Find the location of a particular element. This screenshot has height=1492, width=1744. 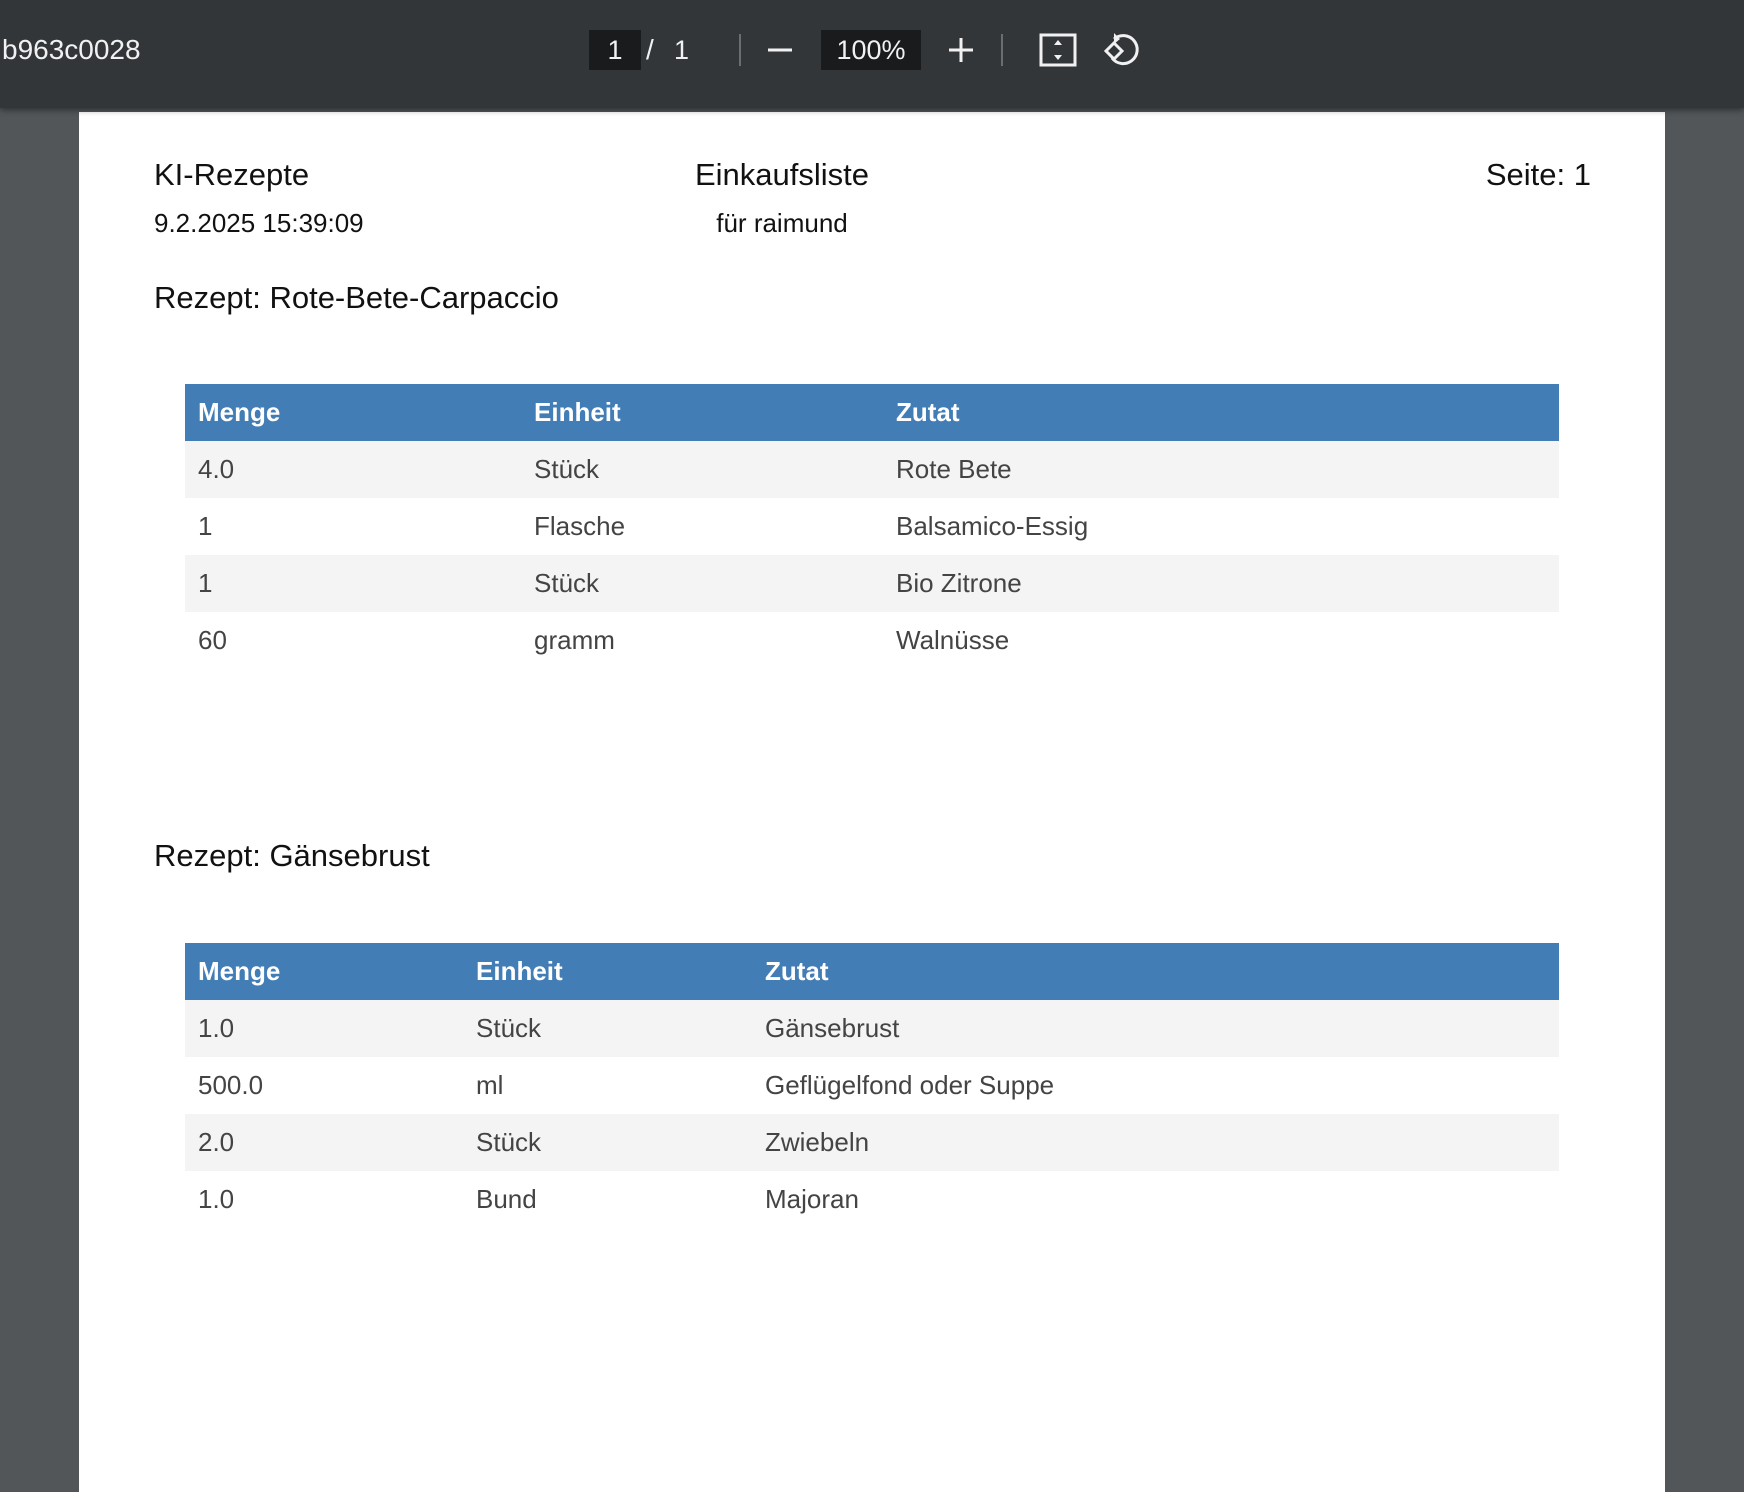

table-row: 1 Flasche Balsamico-Essig is located at coordinates (872, 526).